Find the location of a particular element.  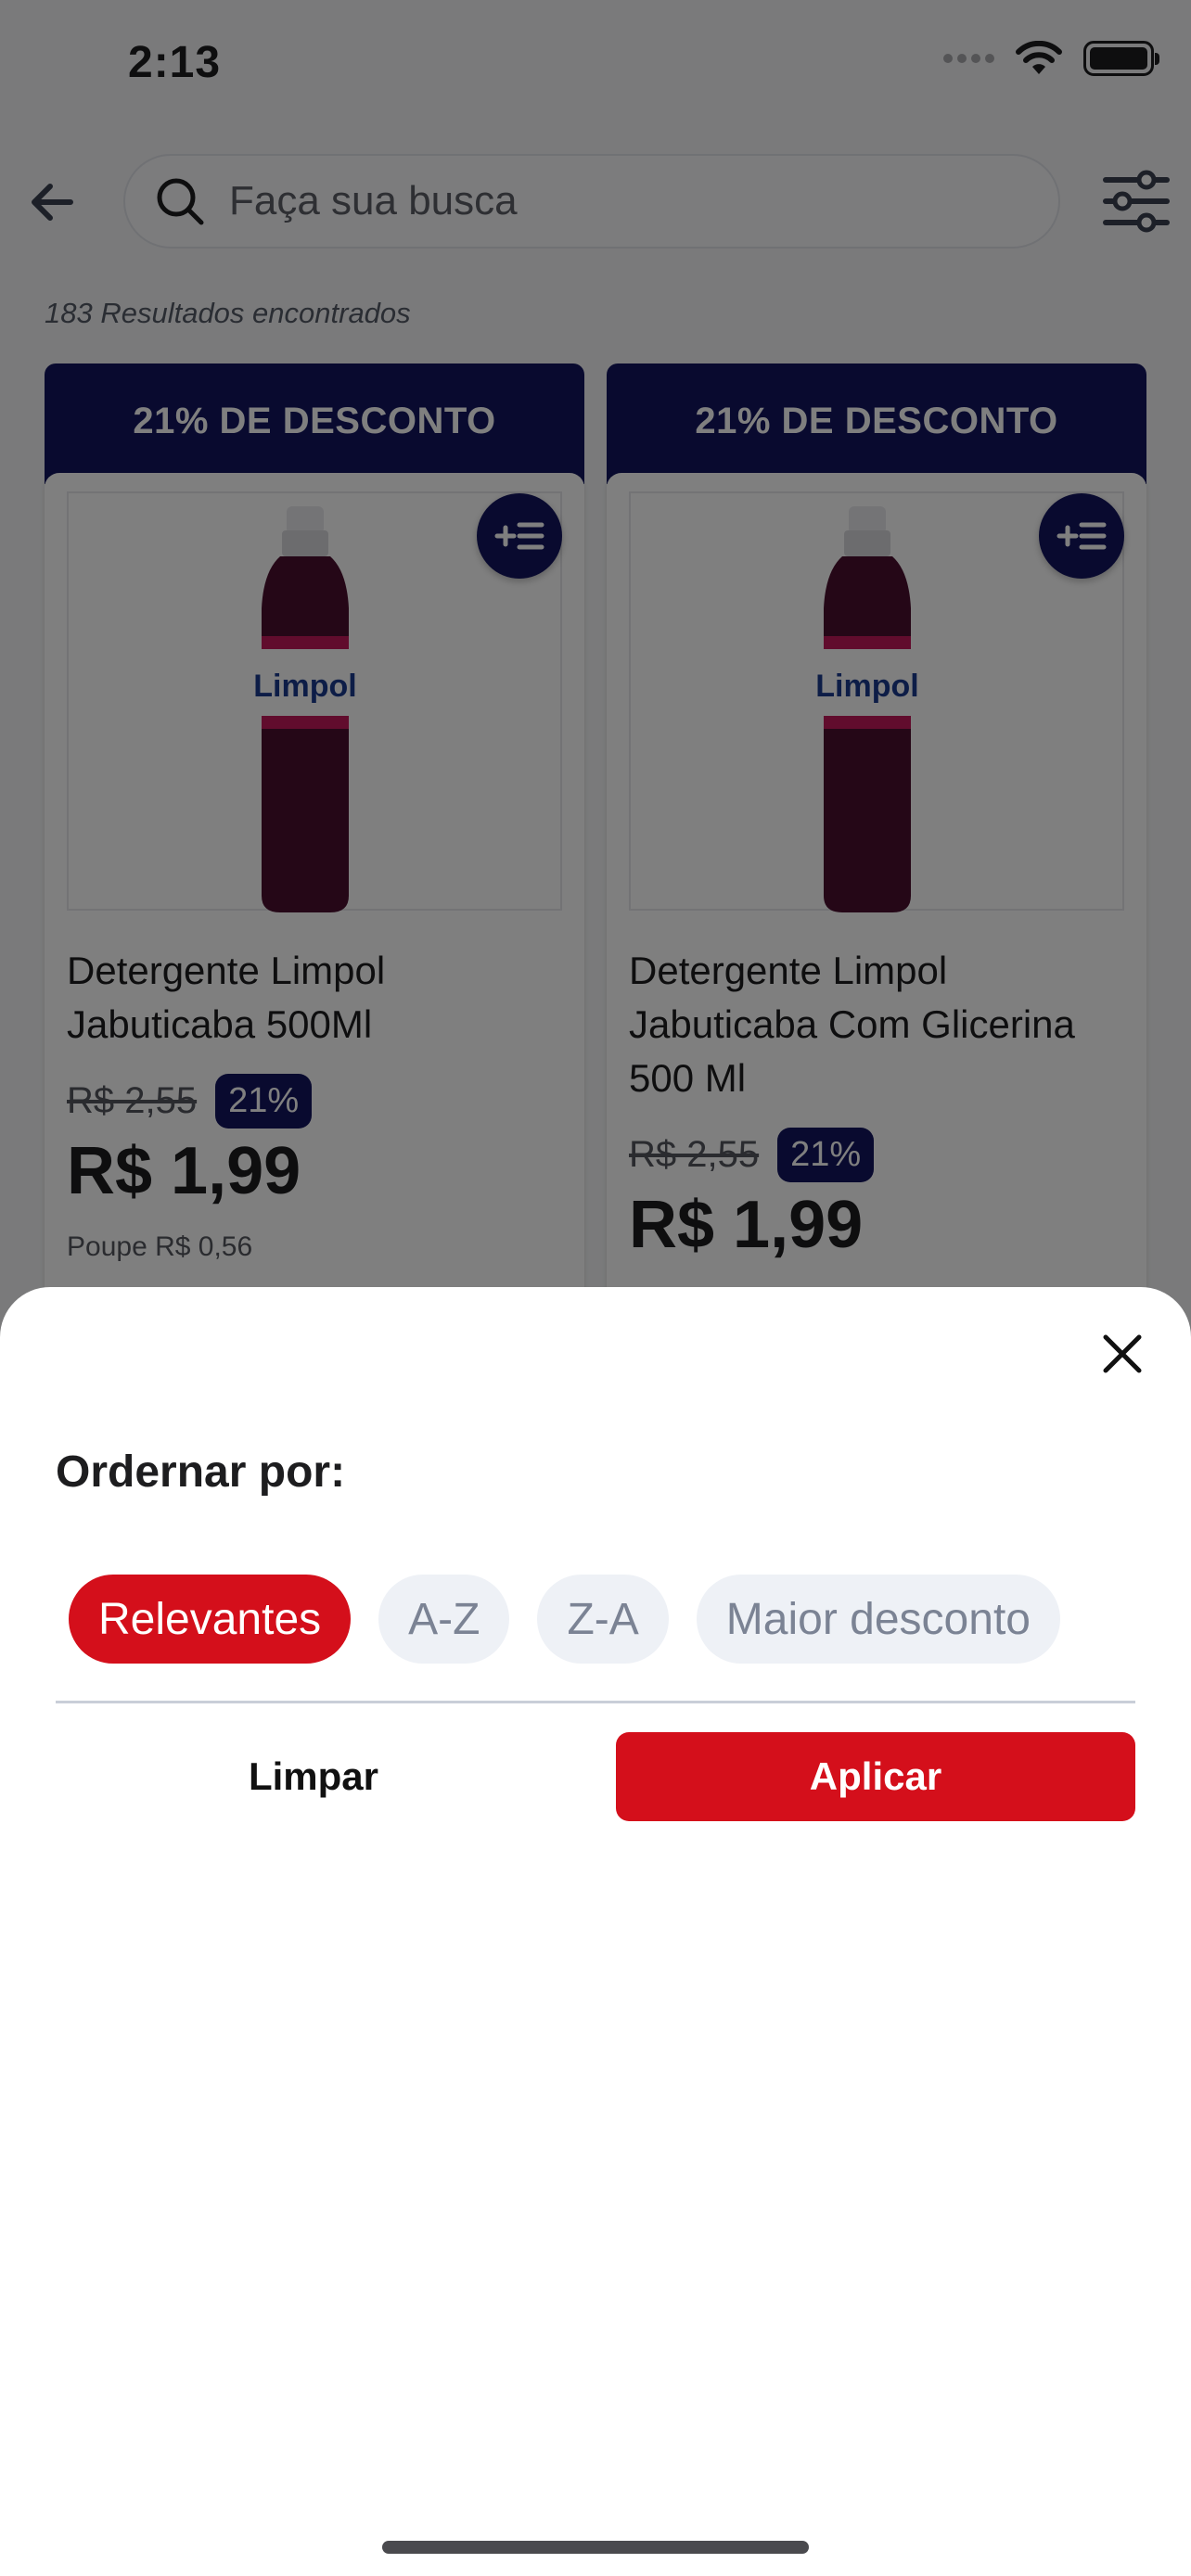

sort-options: Relevantes A-Z Z-A Maior desconto is located at coordinates (564, 1619).